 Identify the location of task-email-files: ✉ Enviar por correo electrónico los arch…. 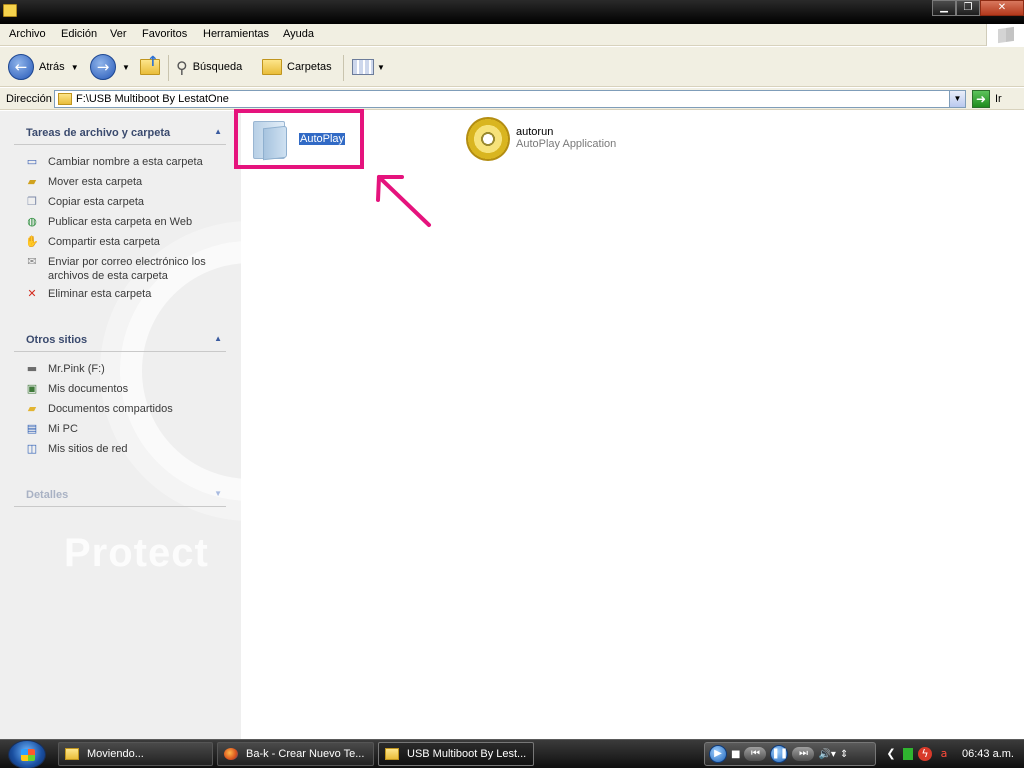
(124, 269).